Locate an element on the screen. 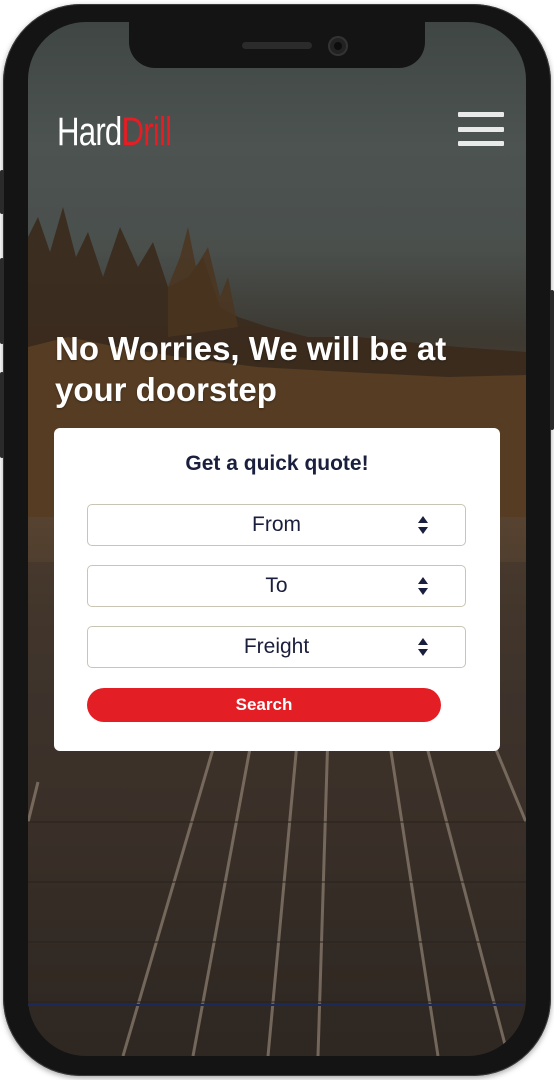 This screenshot has height=1080, width=554. home-indicator-line is located at coordinates (276, 1005).